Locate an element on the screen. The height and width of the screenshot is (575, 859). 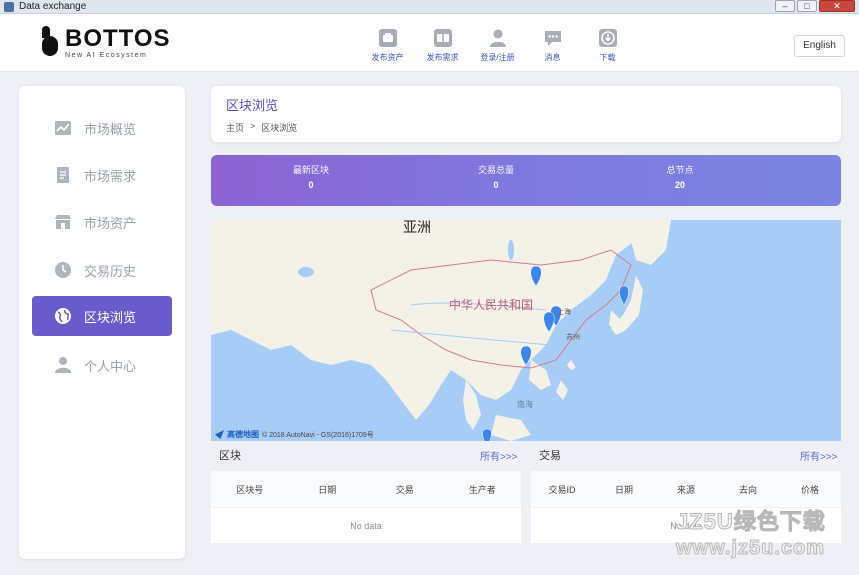
philippines-islands is located at coordinates (562, 390).